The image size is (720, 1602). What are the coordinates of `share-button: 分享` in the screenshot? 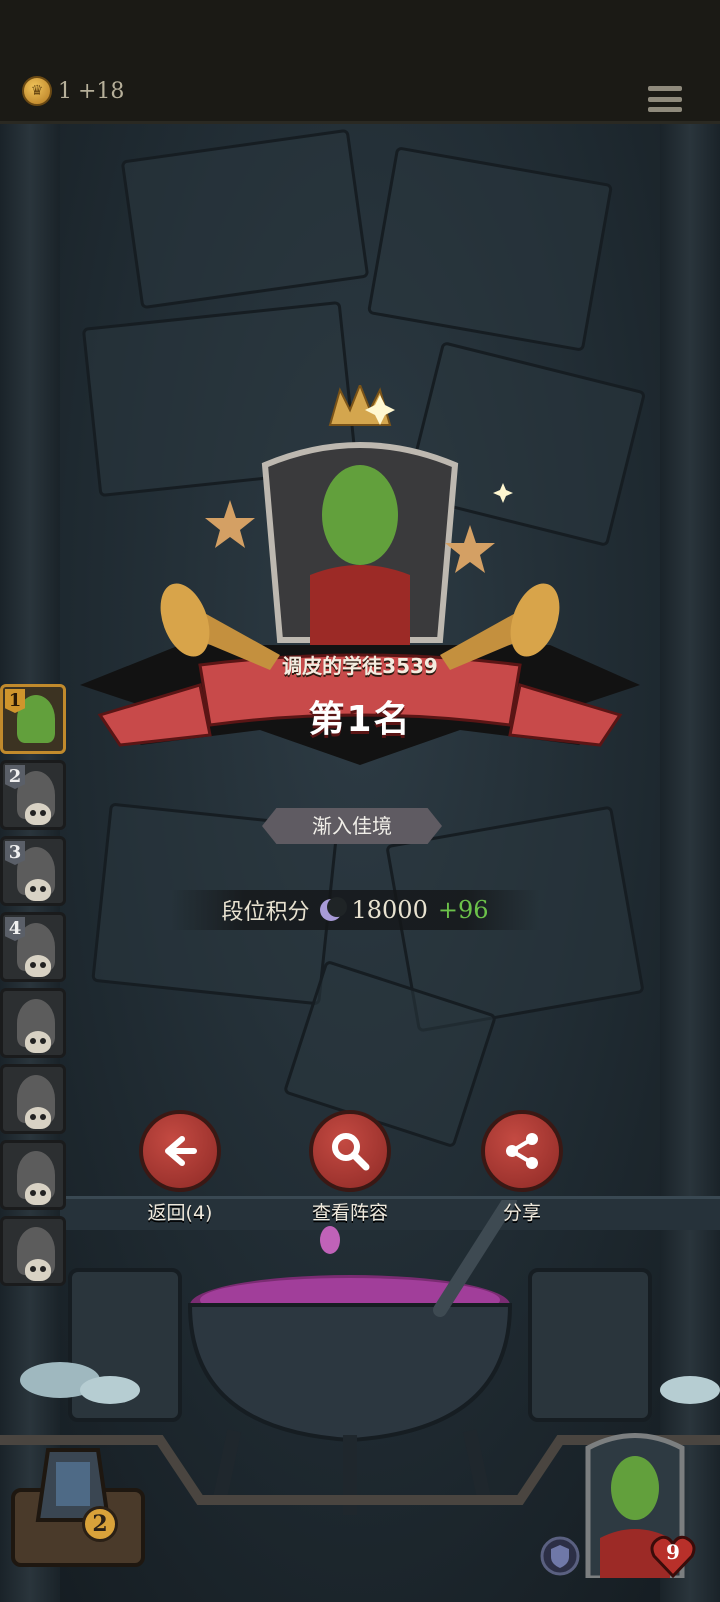 It's located at (522, 1167).